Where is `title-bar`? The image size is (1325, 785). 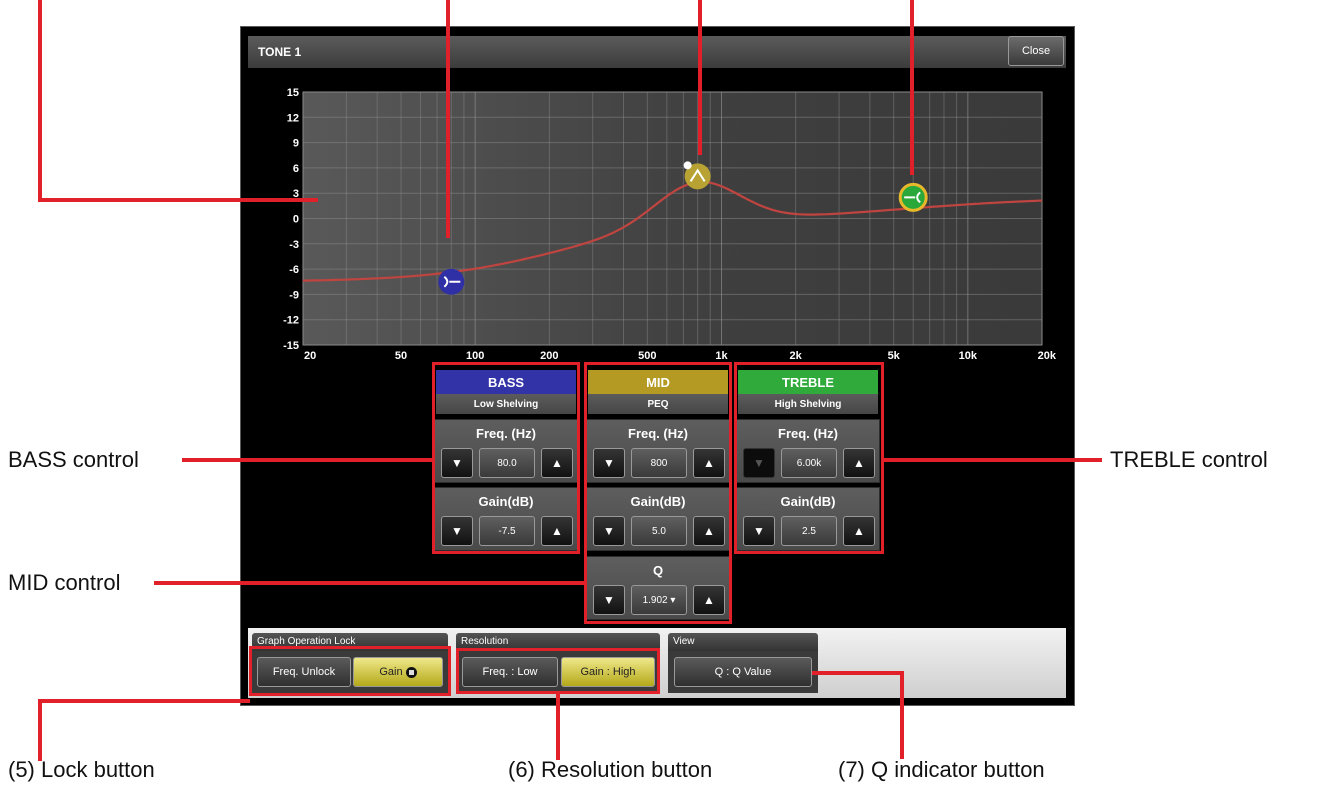
title-bar is located at coordinates (657, 52).